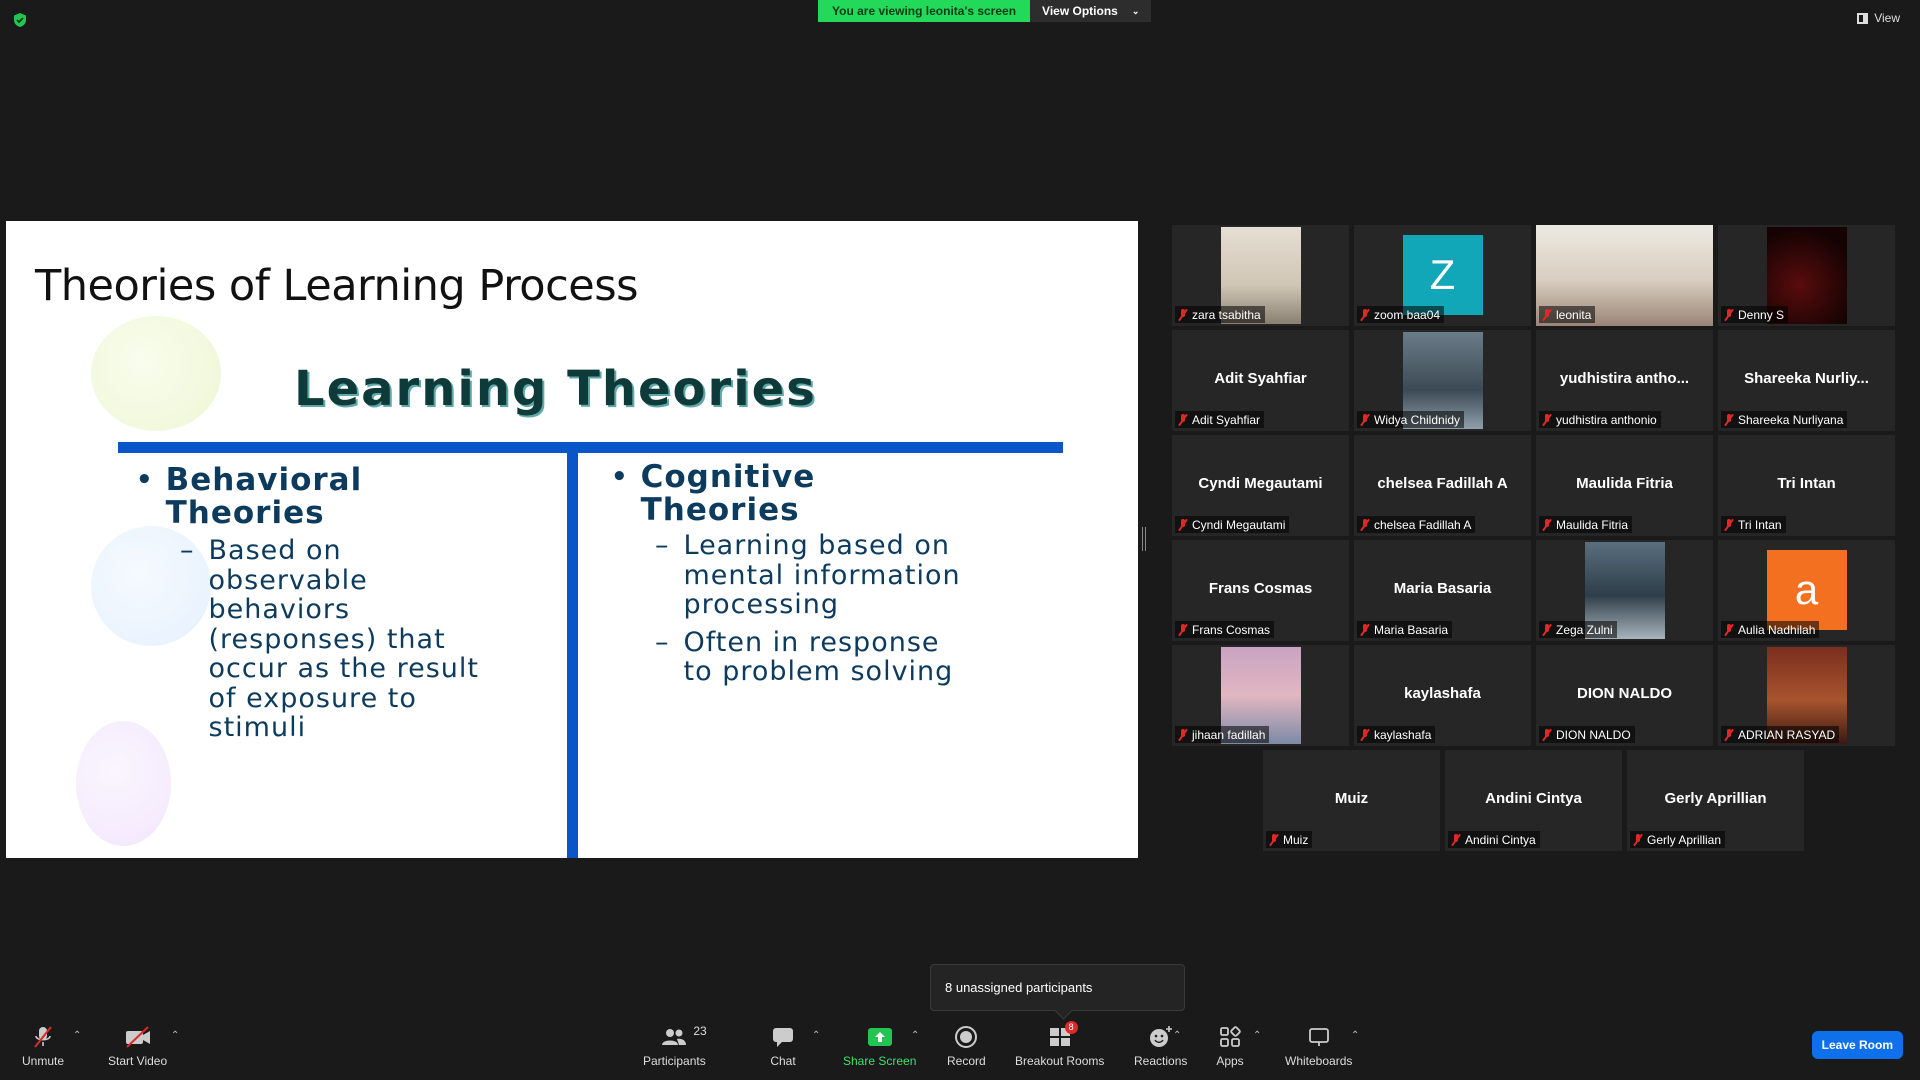 The image size is (1920, 1080). What do you see at coordinates (20, 20) in the screenshot?
I see `shield-icon` at bounding box center [20, 20].